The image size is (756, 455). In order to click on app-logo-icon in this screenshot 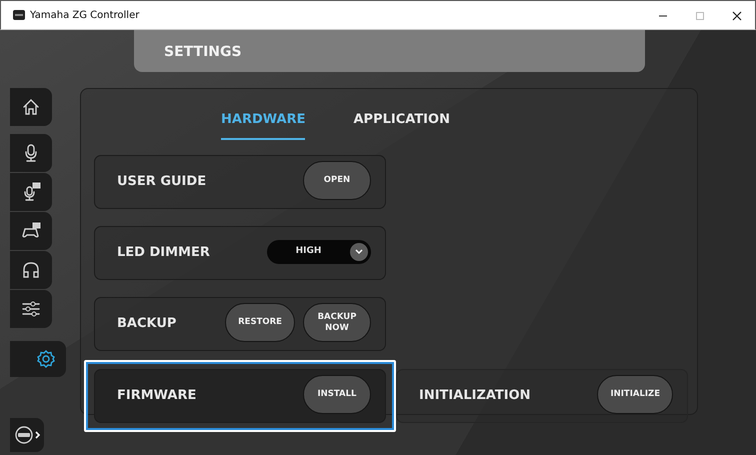, I will do `click(19, 15)`.